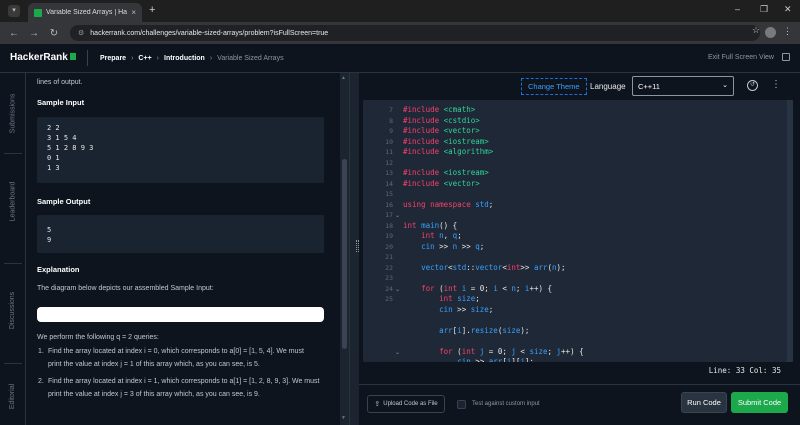 This screenshot has width=800, height=425. Describe the element at coordinates (180, 150) in the screenshot. I see `sample-input-box: 2 2 3 1 5 4 5 1 2 8 9 3 0 1 1 3` at that location.